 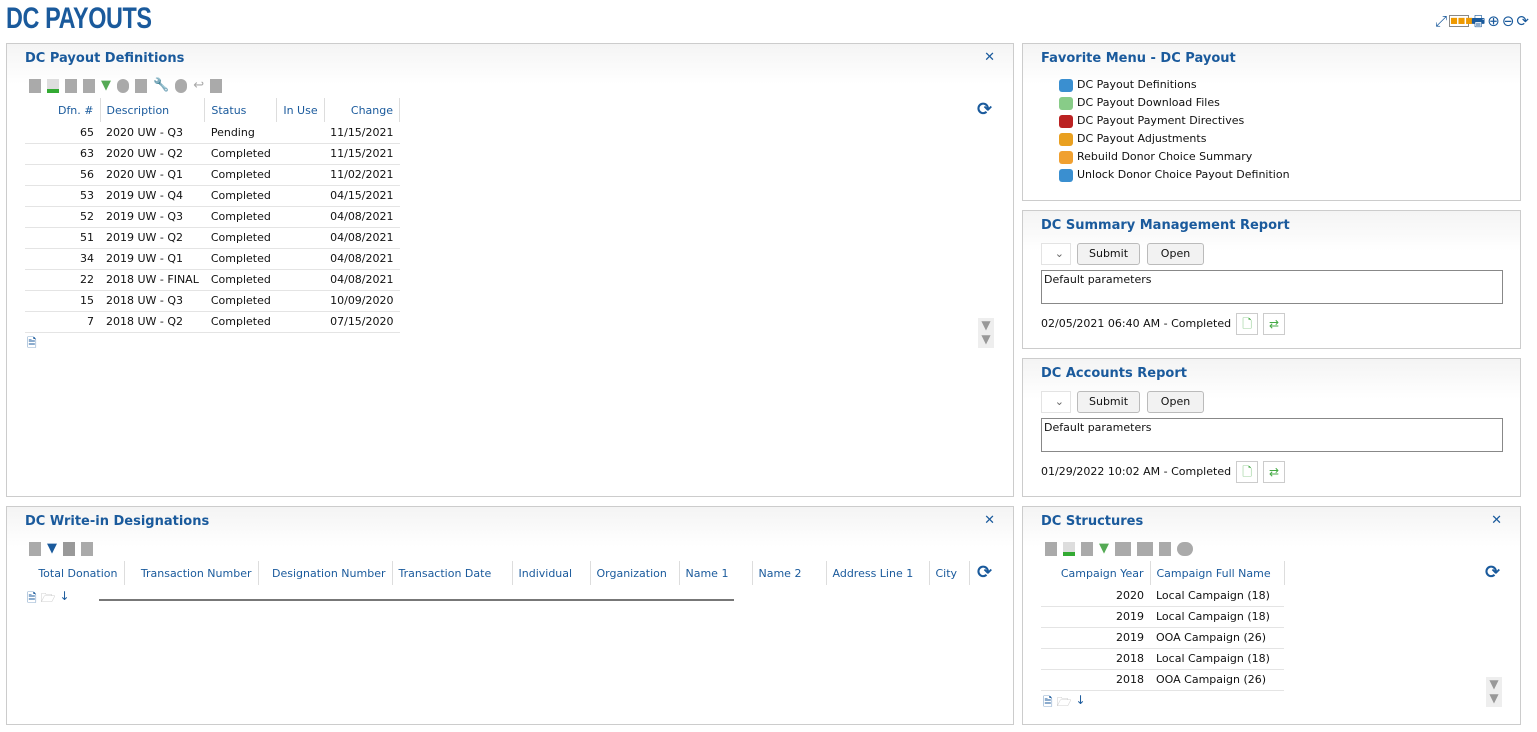 I want to click on favorite-item: Unlock Donor Choice Payout Definition, so click(x=1174, y=175).